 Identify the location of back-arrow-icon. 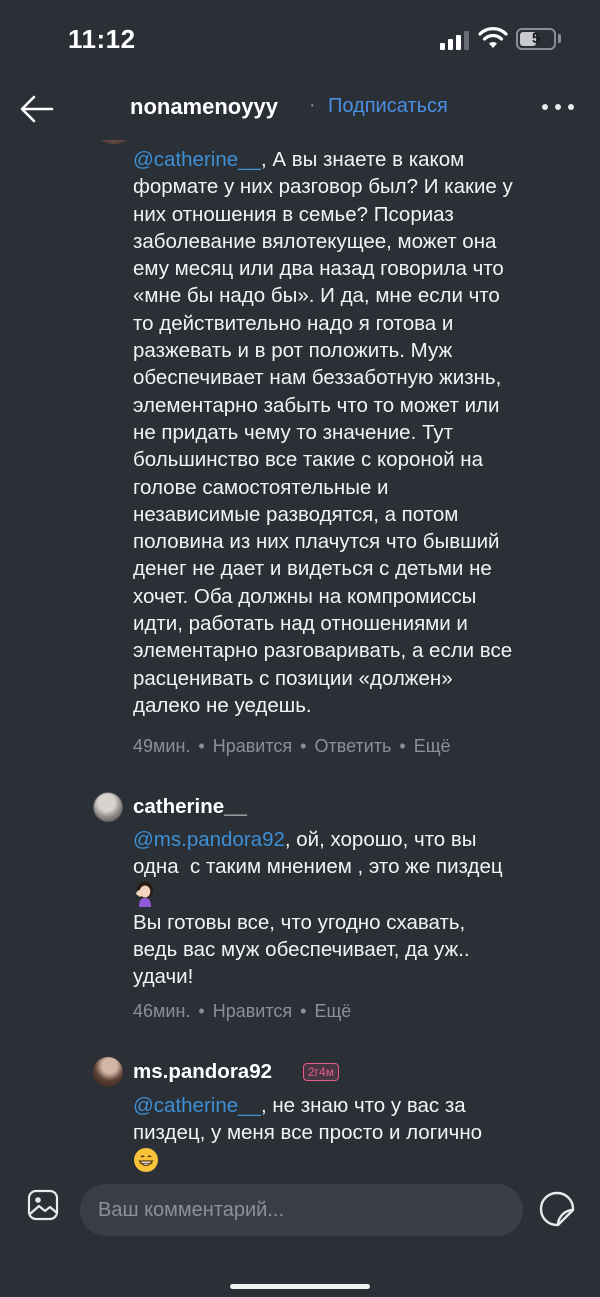
(37, 109).